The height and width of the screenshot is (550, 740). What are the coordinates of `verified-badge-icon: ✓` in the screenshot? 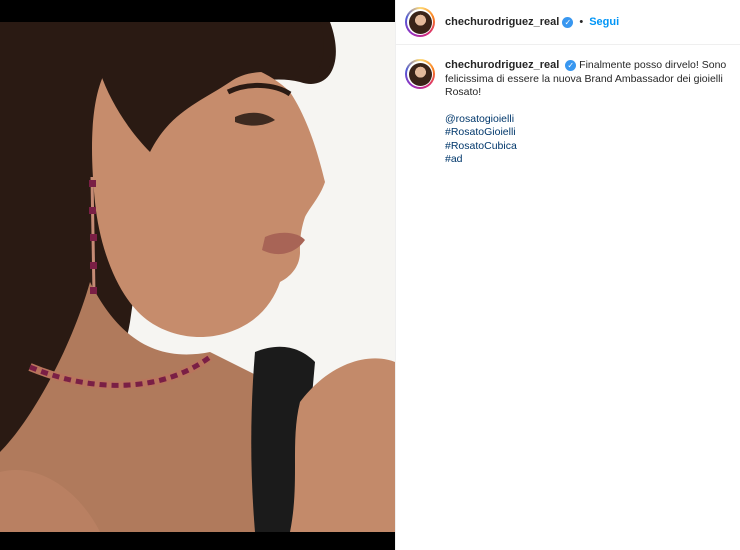 It's located at (568, 22).